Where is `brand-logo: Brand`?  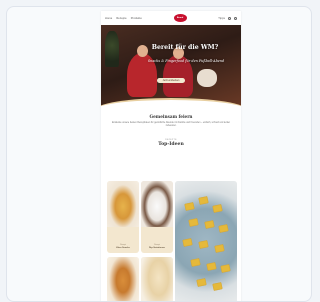
brand-logo: Brand is located at coordinates (180, 18).